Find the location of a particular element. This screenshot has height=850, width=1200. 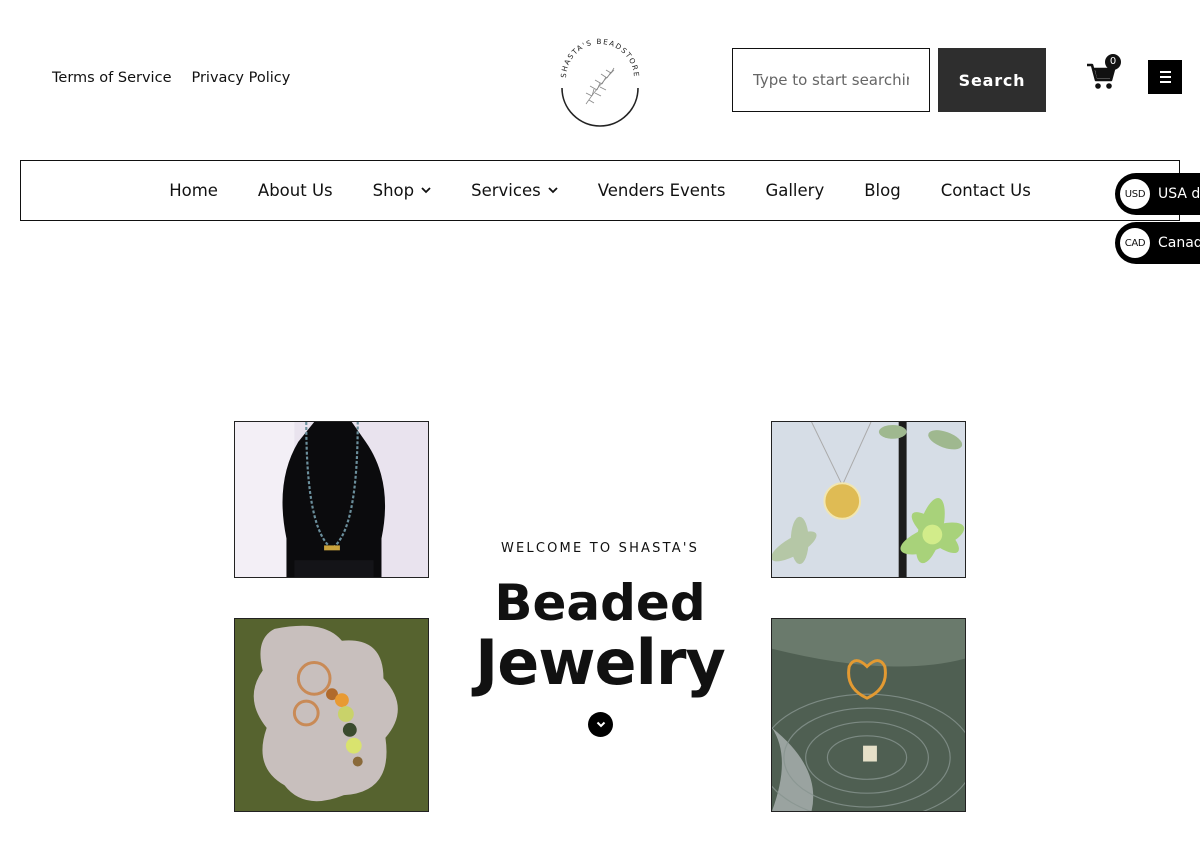

currency-code: USD is located at coordinates (1135, 194).